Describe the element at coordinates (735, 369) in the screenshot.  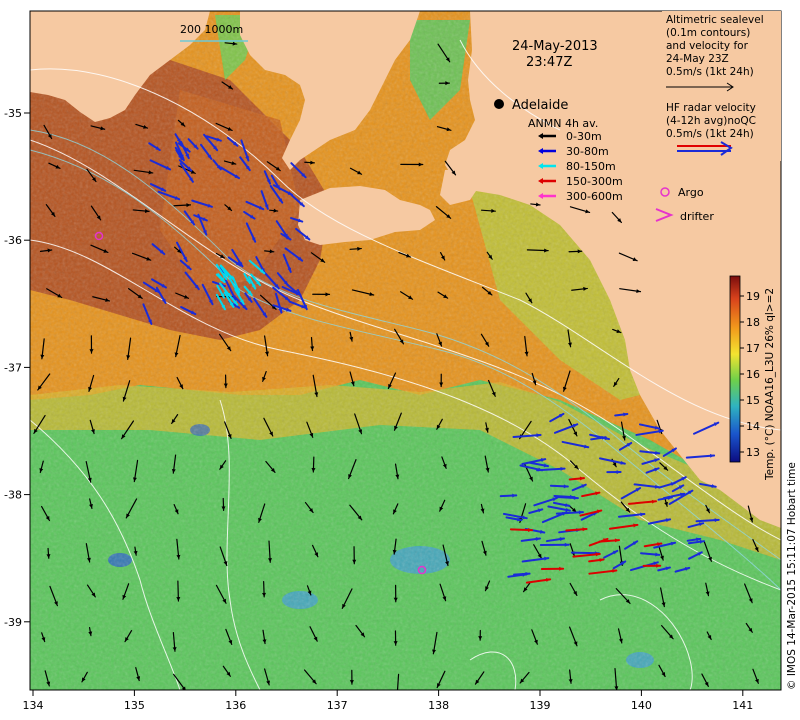
I see `colorbar-gradient` at that location.